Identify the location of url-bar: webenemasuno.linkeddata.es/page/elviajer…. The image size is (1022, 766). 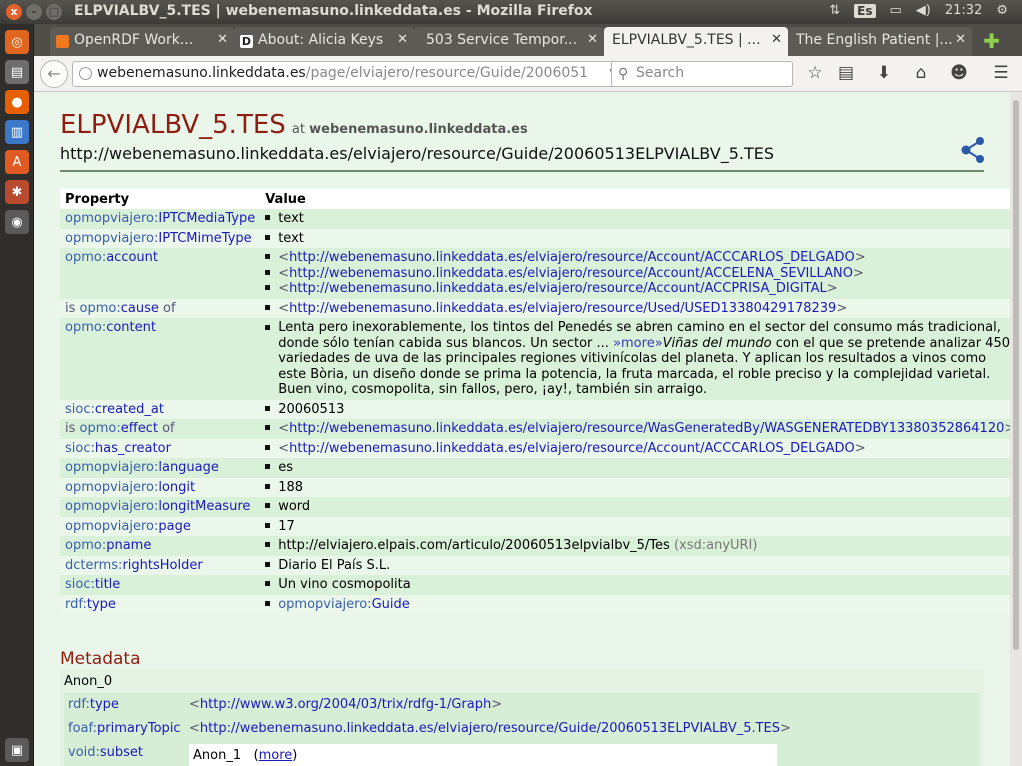
(355, 74).